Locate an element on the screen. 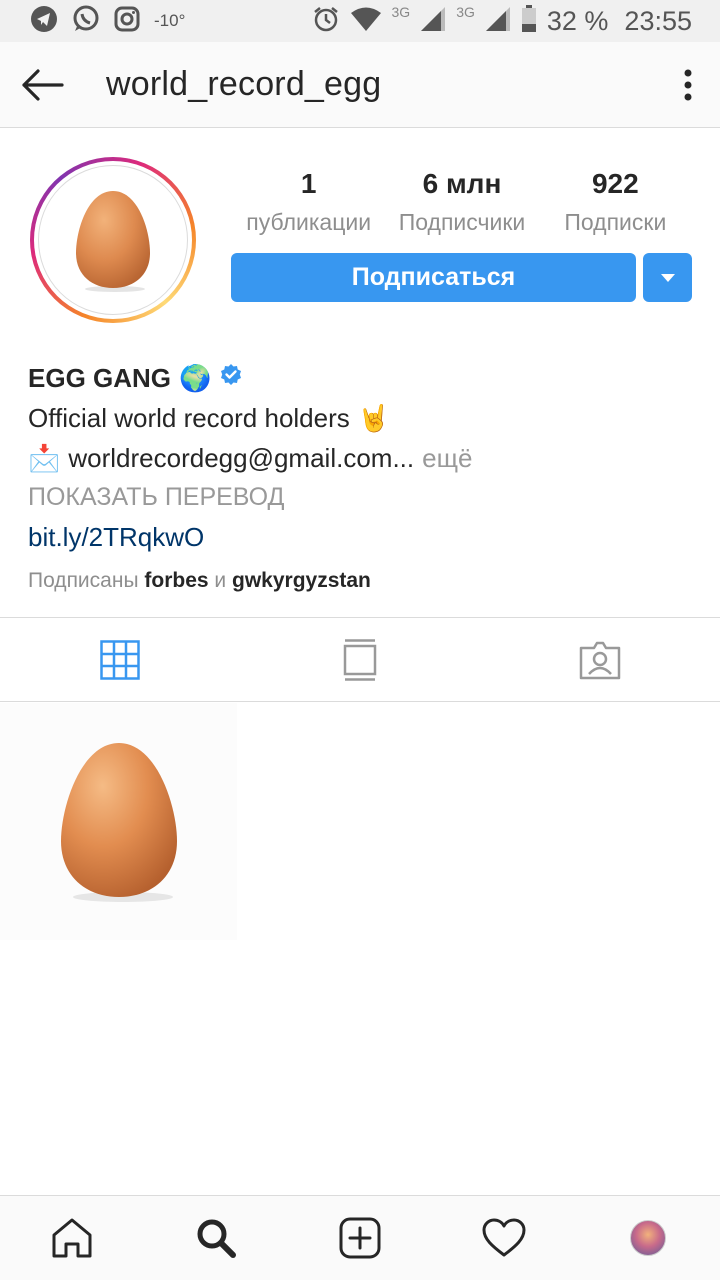 The image size is (720, 1280). followed-by-user: forbes is located at coordinates (176, 580).